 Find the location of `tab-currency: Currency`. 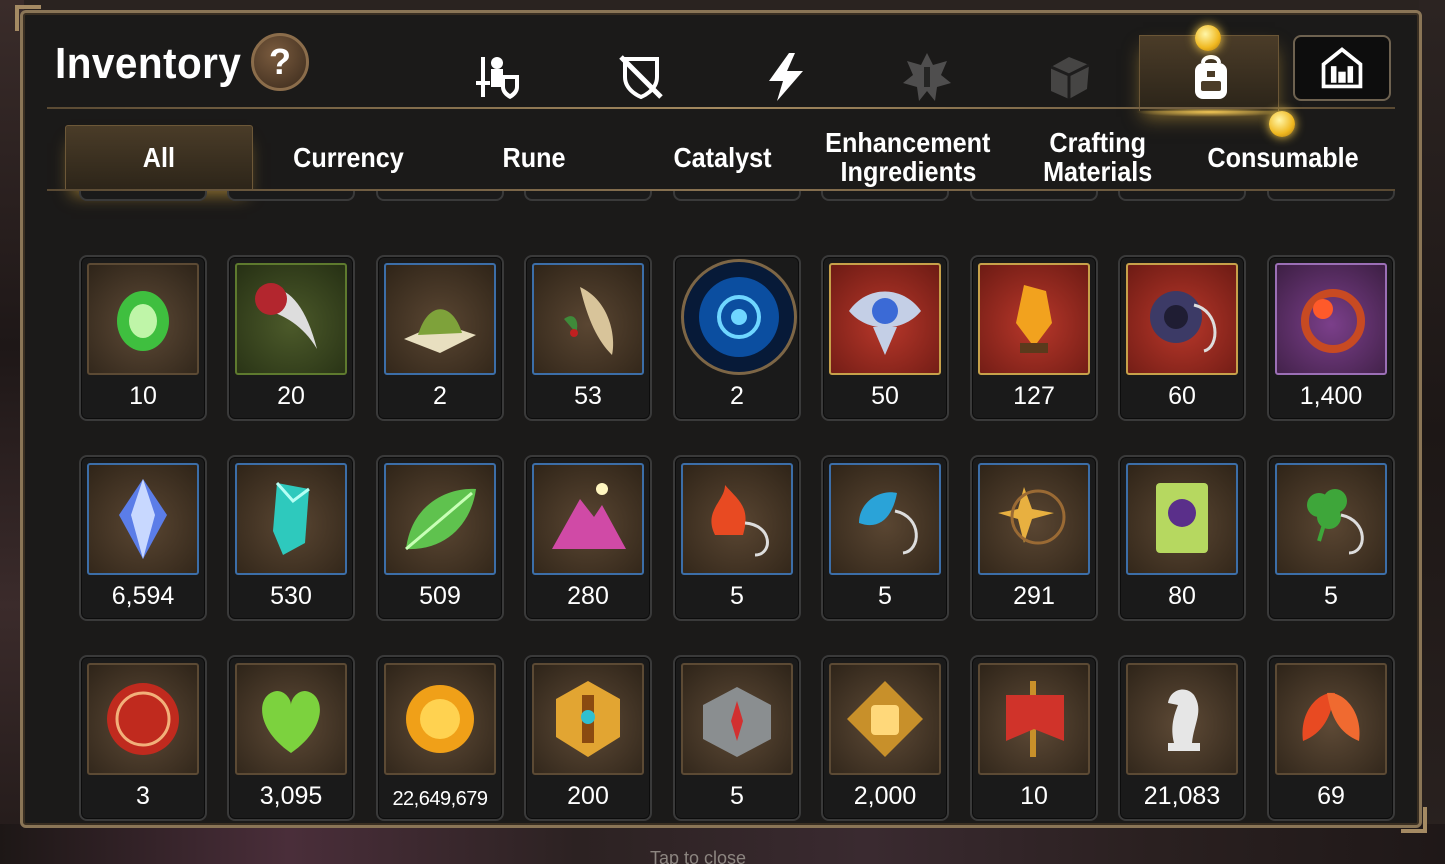

tab-currency: Currency is located at coordinates (348, 157).